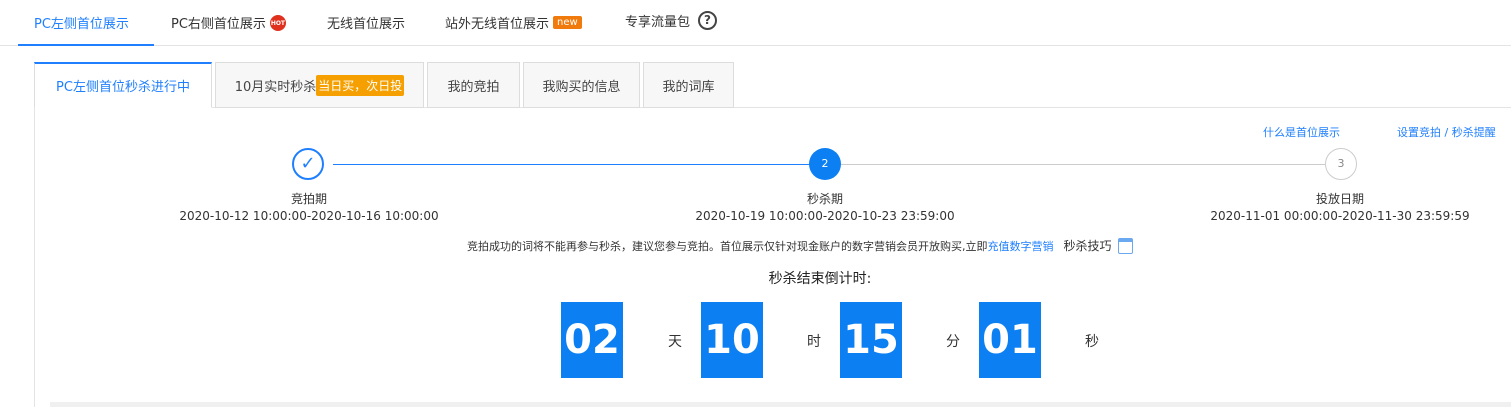 The image size is (1511, 407). Describe the element at coordinates (497, 24) in the screenshot. I see `tab-label: 站外无线首位展示` at that location.